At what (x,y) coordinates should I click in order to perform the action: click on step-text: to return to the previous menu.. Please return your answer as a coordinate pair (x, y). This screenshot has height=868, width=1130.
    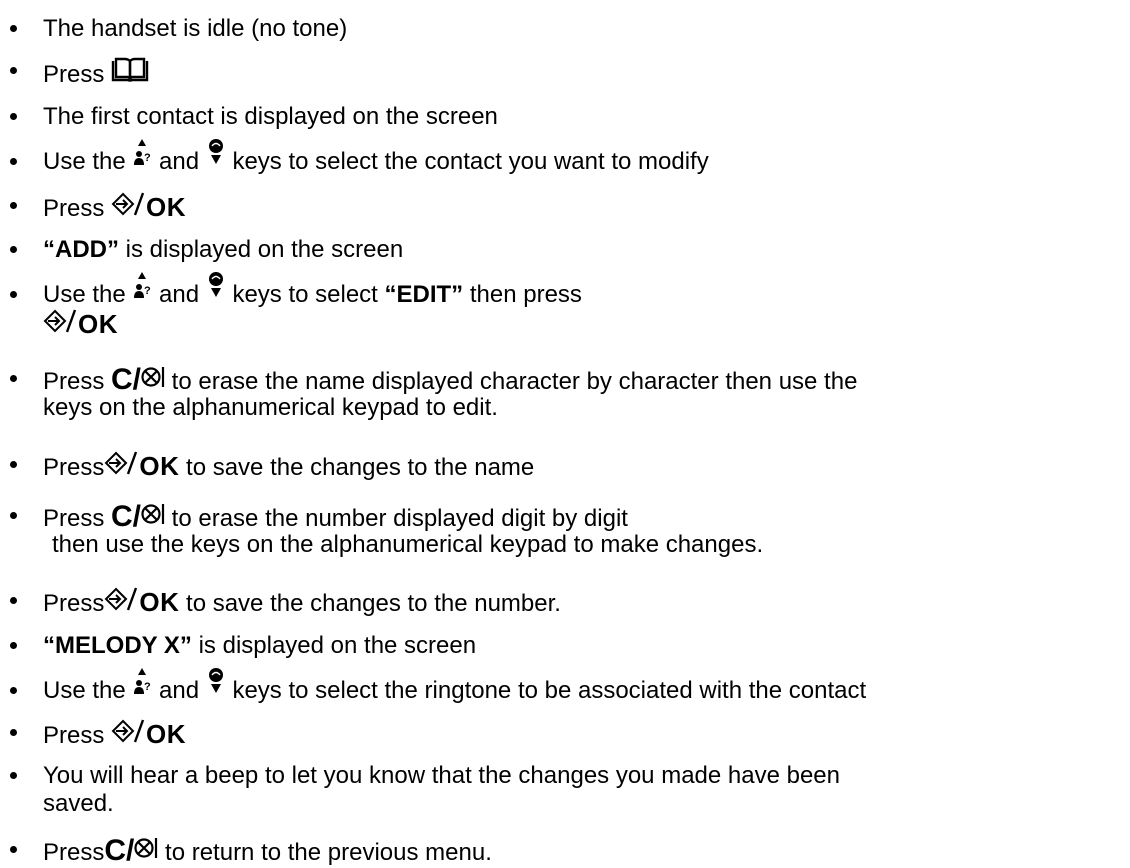
    Looking at the image, I should click on (325, 852).